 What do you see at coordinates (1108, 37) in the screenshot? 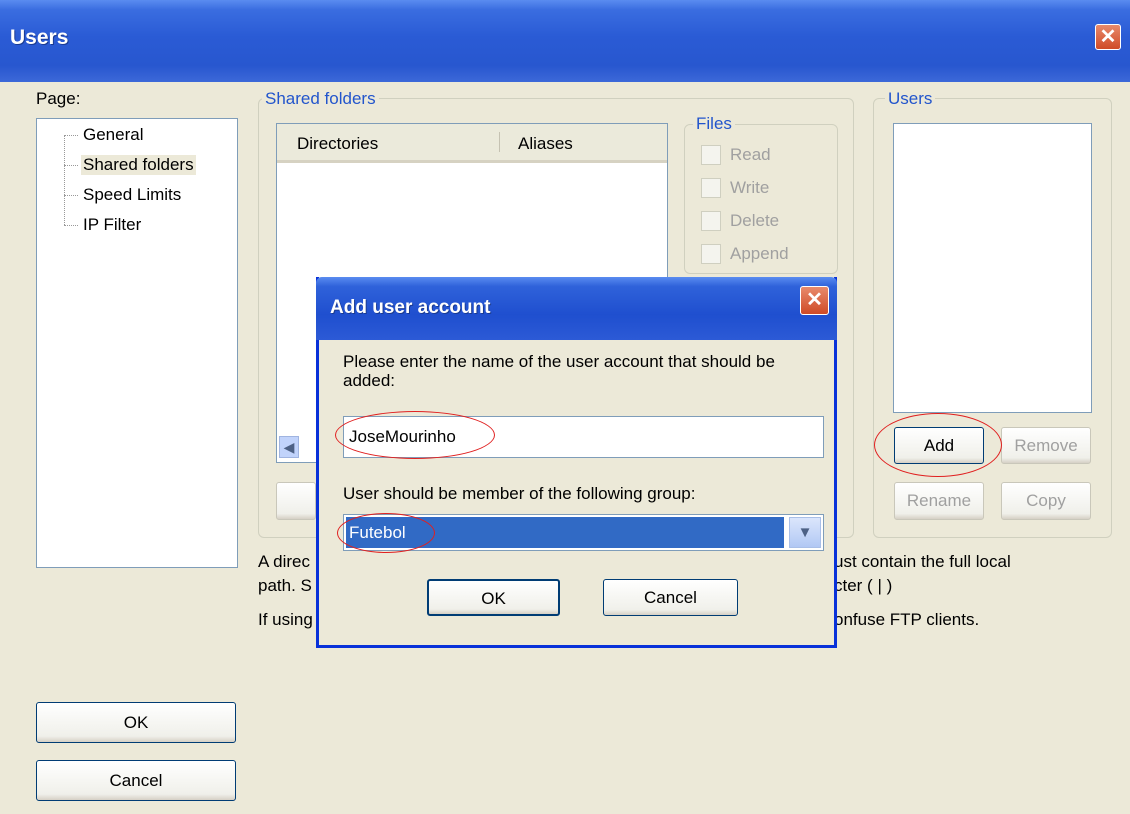
I see `close-icon: ✕` at bounding box center [1108, 37].